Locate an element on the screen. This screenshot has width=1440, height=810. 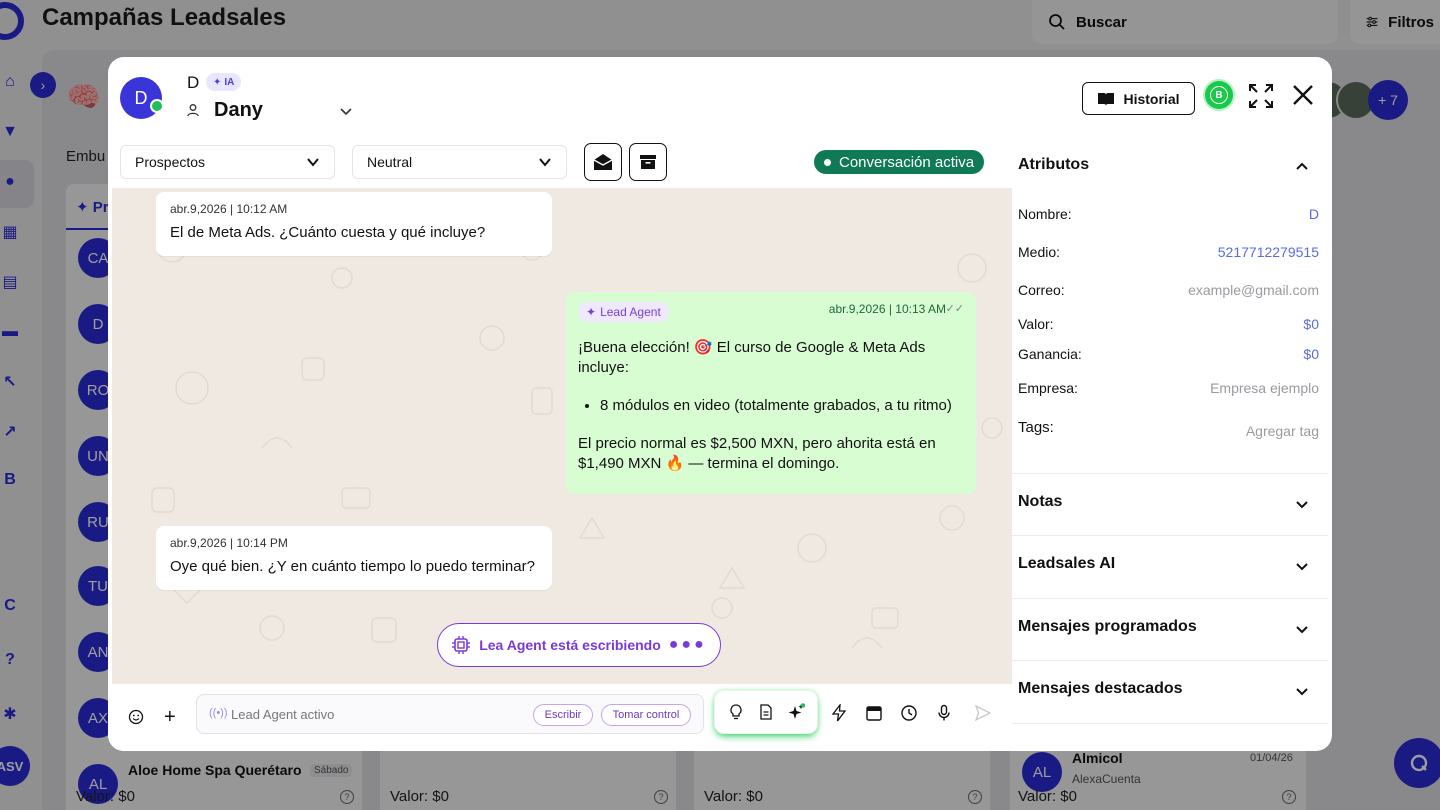
whatsapp-icon is located at coordinates (157, 106).